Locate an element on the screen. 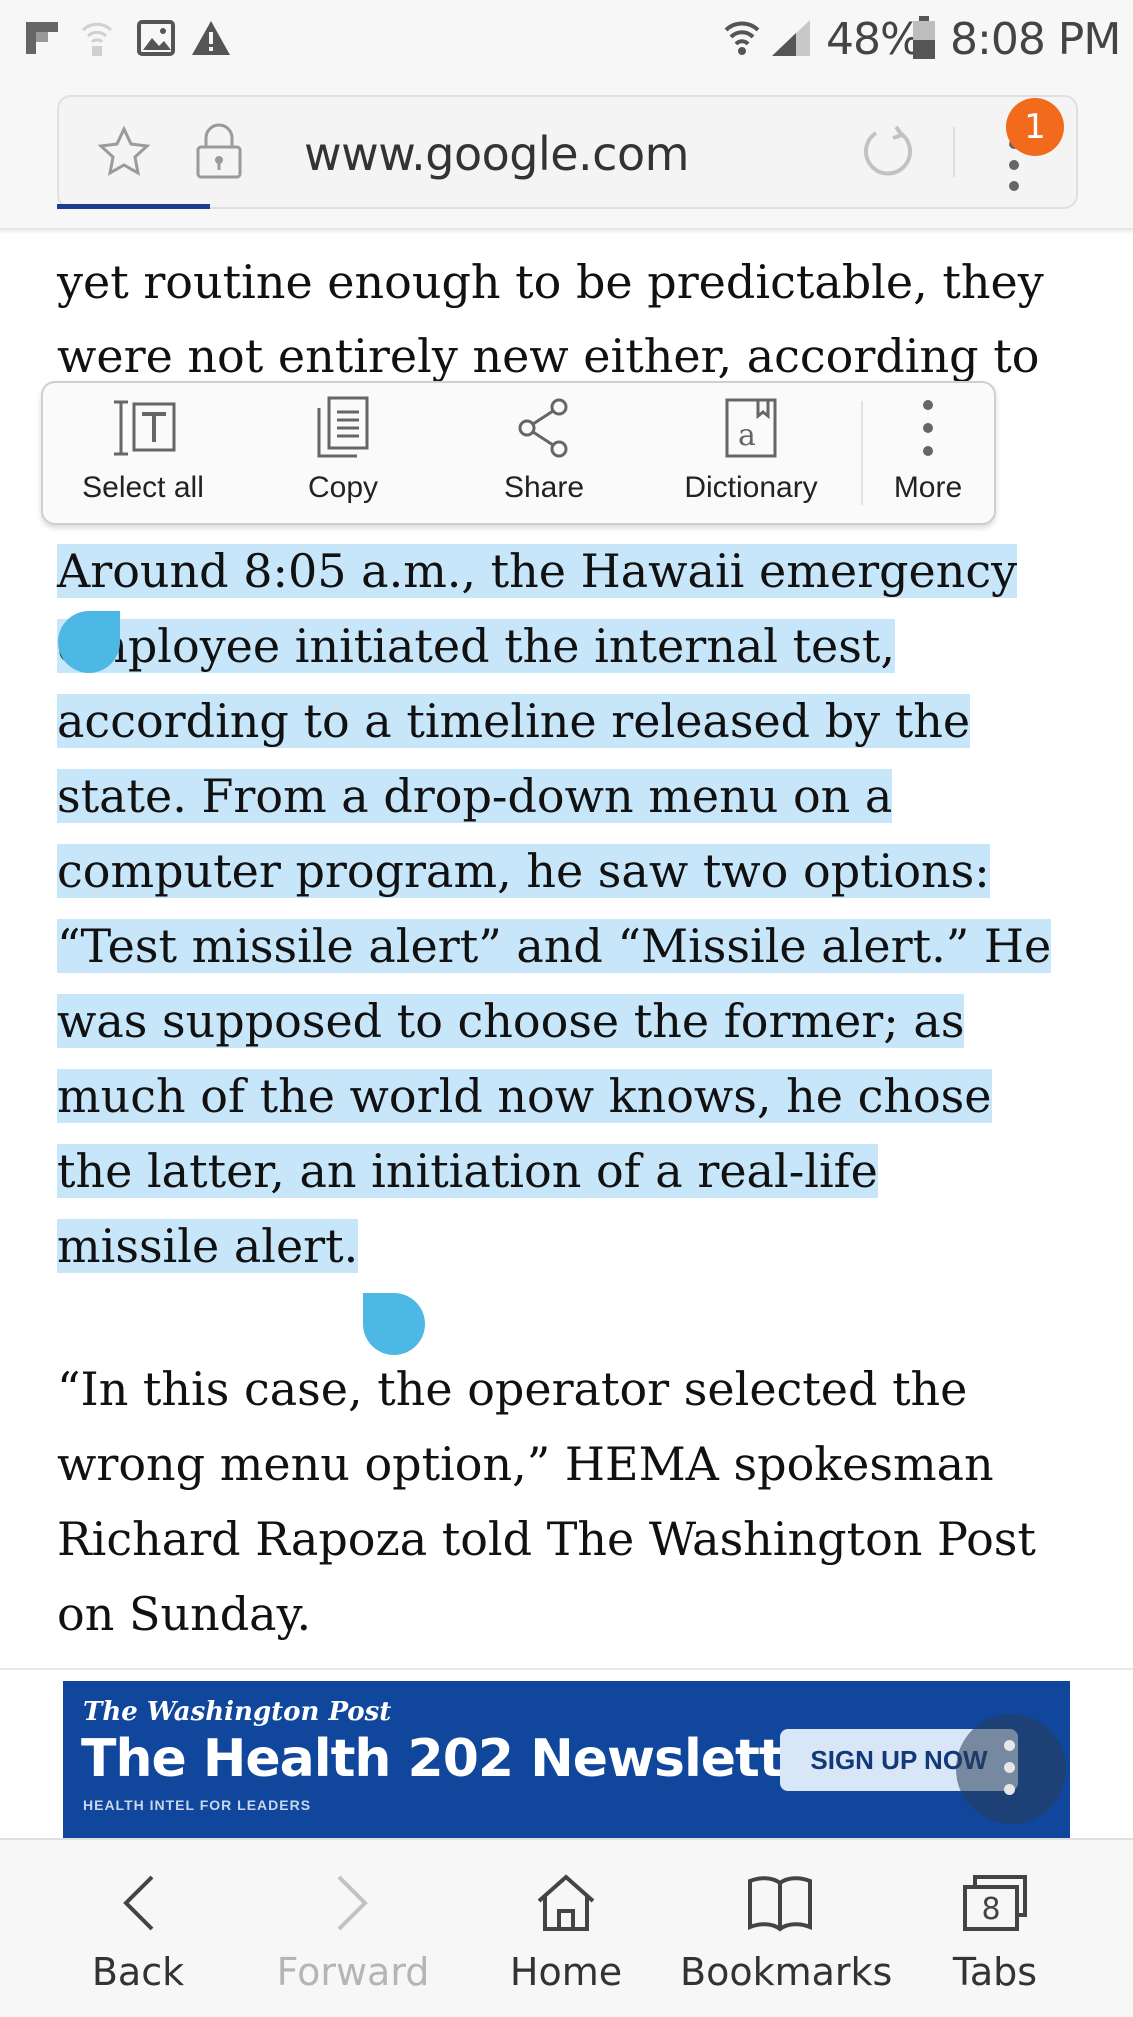 The height and width of the screenshot is (2017, 1133). bookmarks-button: Bookmarks is located at coordinates (786, 1928).